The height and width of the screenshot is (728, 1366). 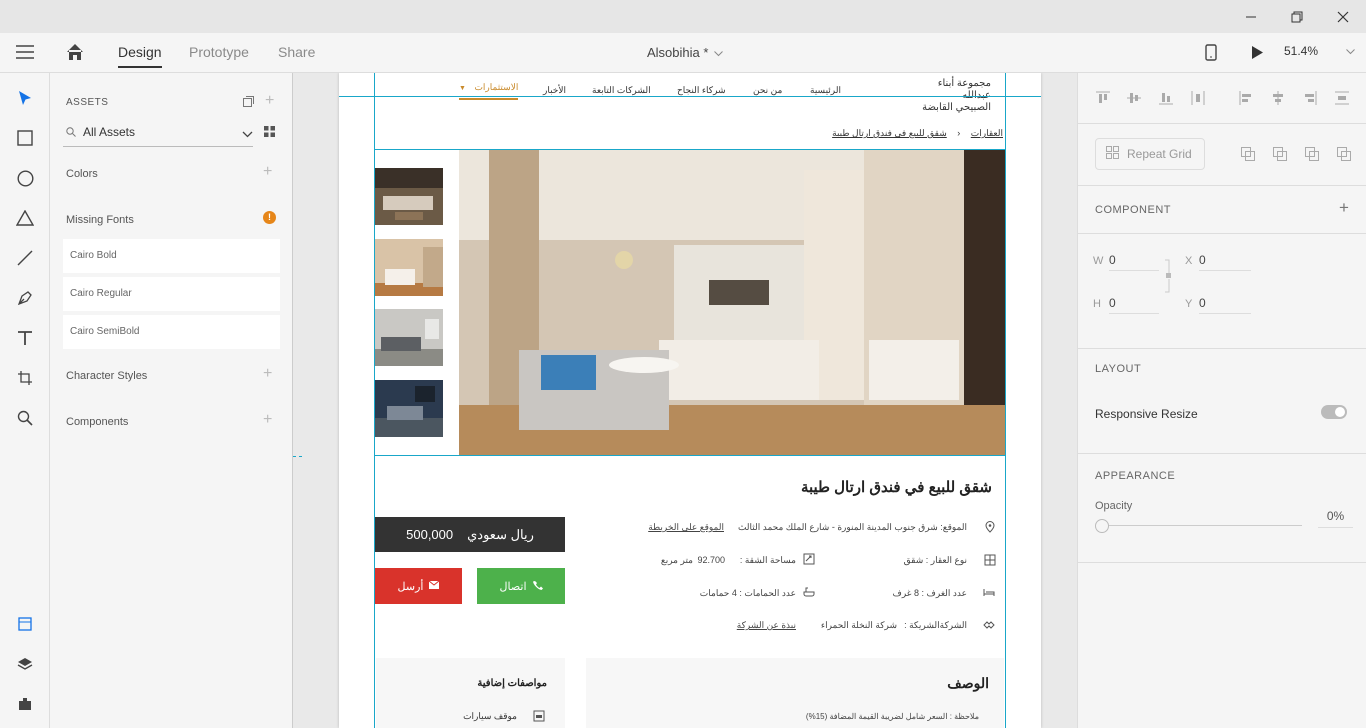 What do you see at coordinates (1166, 98) in the screenshot?
I see `align-bottom-icon` at bounding box center [1166, 98].